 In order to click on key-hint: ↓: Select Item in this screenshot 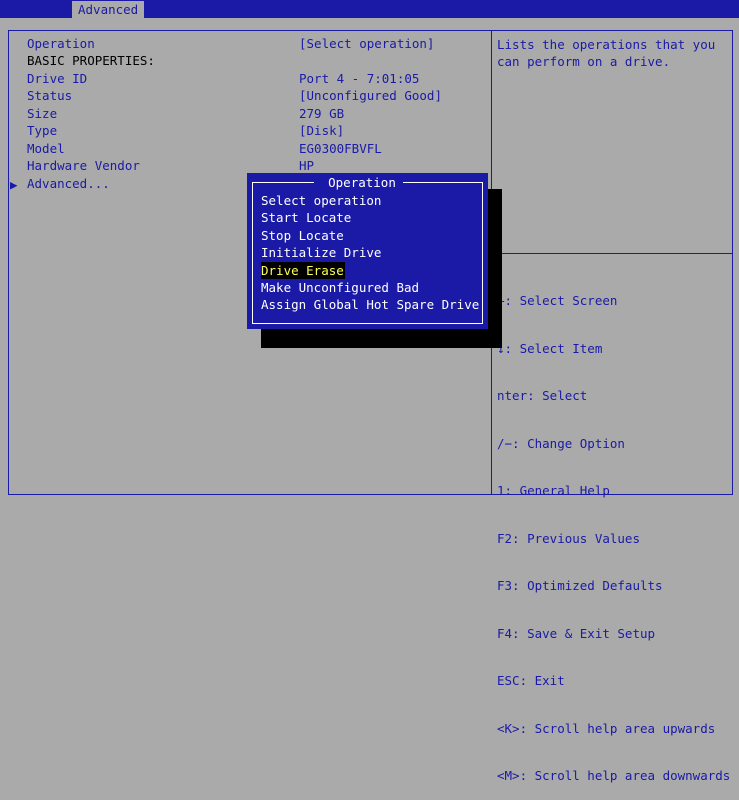, I will do `click(550, 348)`.